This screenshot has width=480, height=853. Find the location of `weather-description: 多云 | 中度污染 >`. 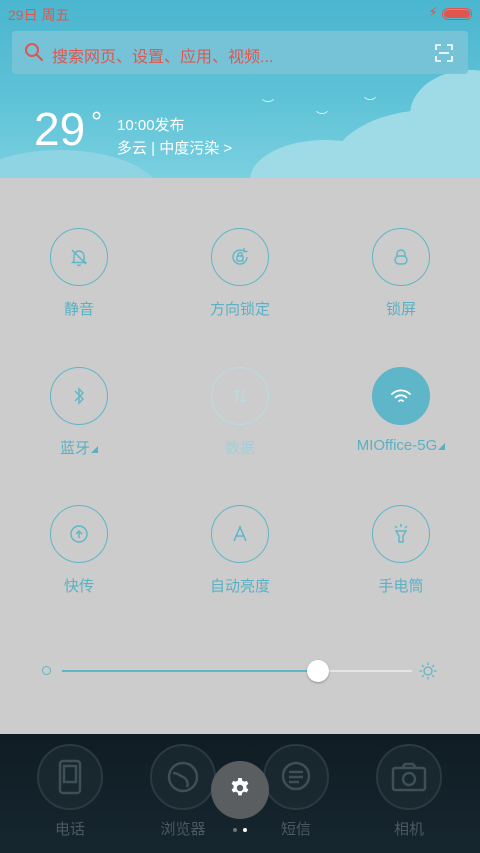

weather-description: 多云 | 中度污染 > is located at coordinates (174, 147).